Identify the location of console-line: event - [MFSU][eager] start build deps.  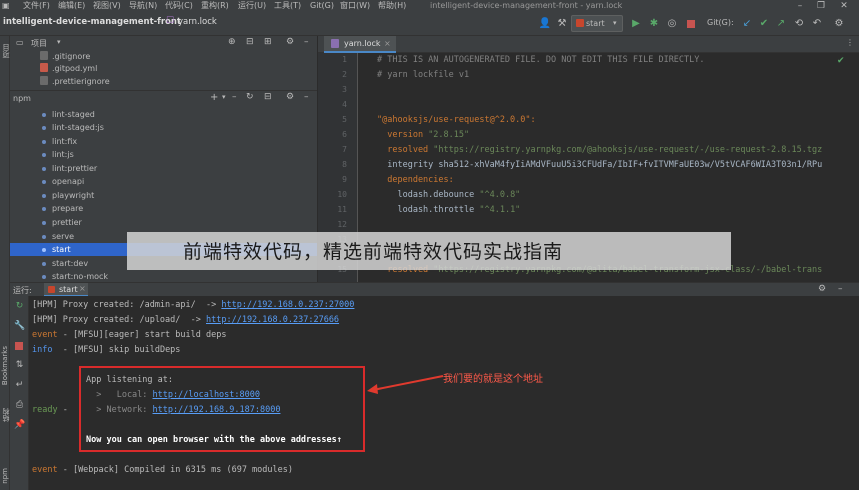
(129, 335).